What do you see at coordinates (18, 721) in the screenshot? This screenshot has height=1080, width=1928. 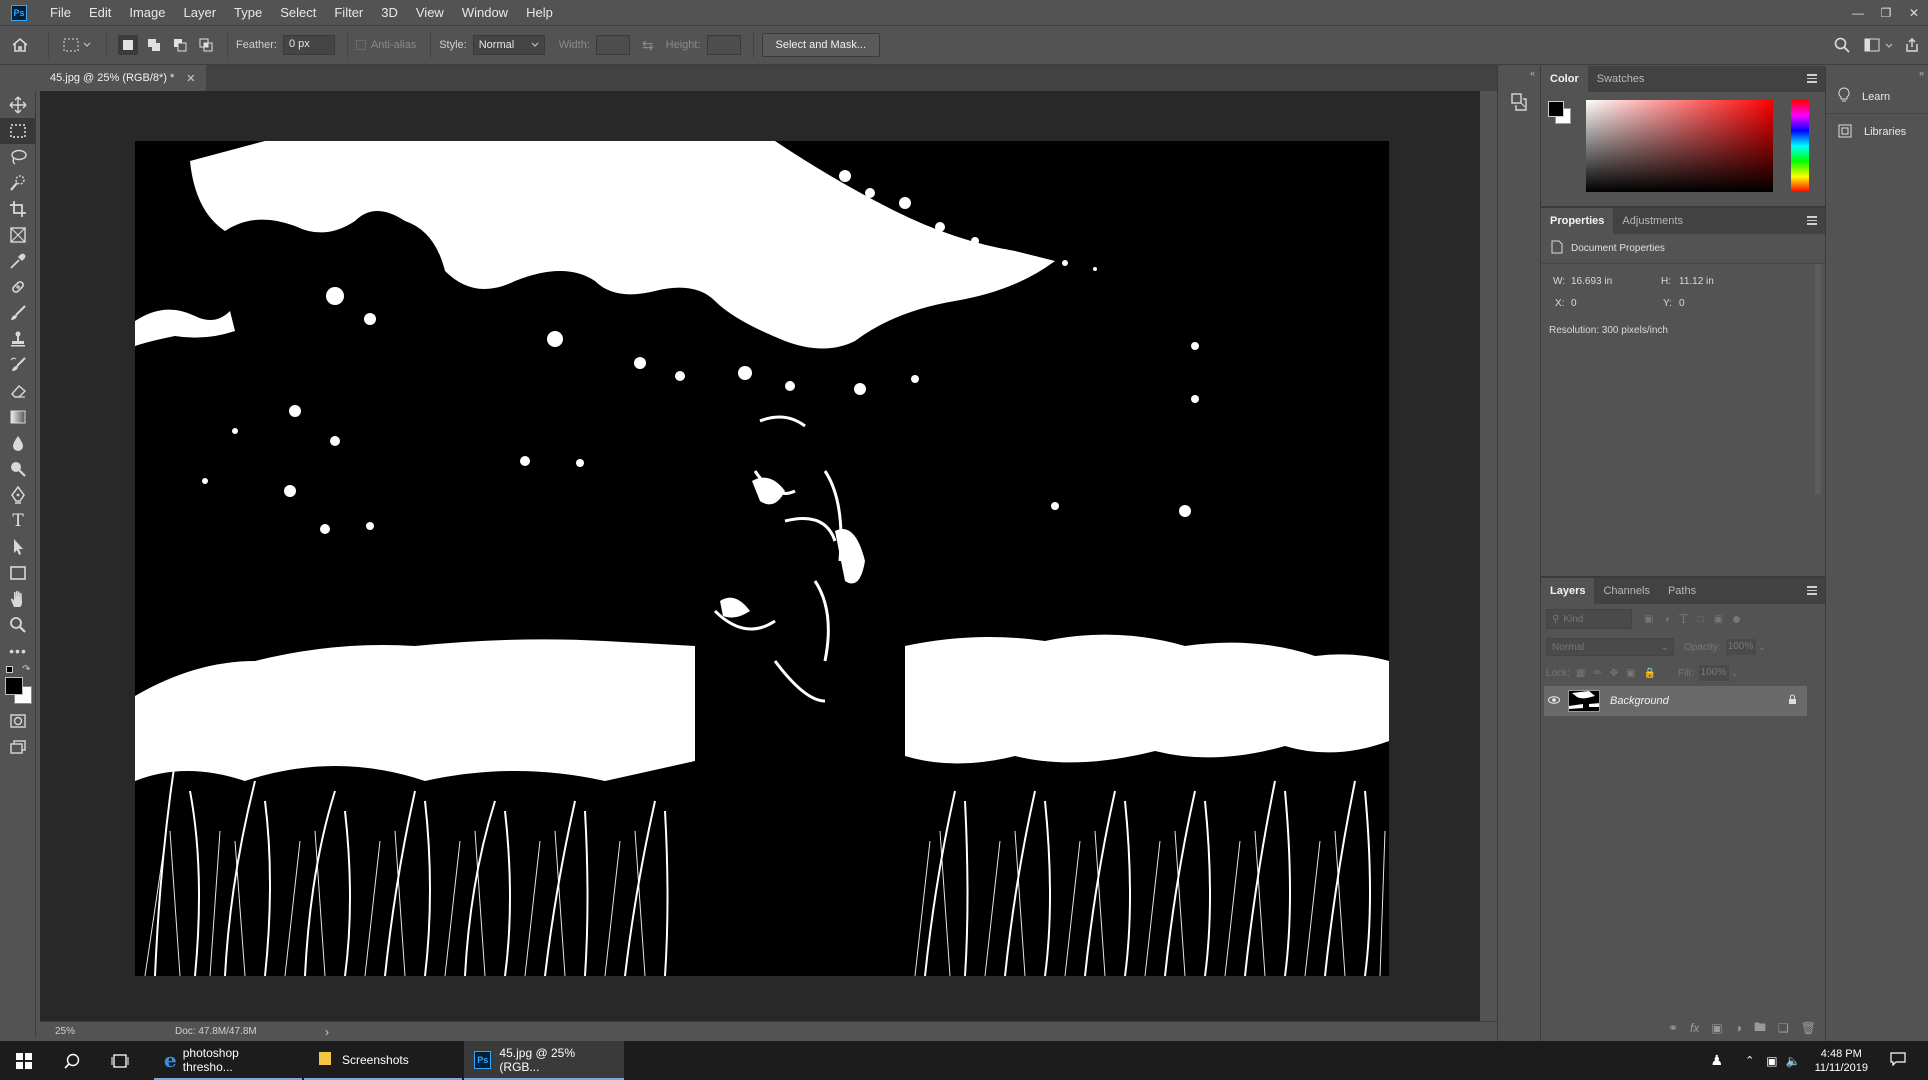 I see `quick-mask-icon` at bounding box center [18, 721].